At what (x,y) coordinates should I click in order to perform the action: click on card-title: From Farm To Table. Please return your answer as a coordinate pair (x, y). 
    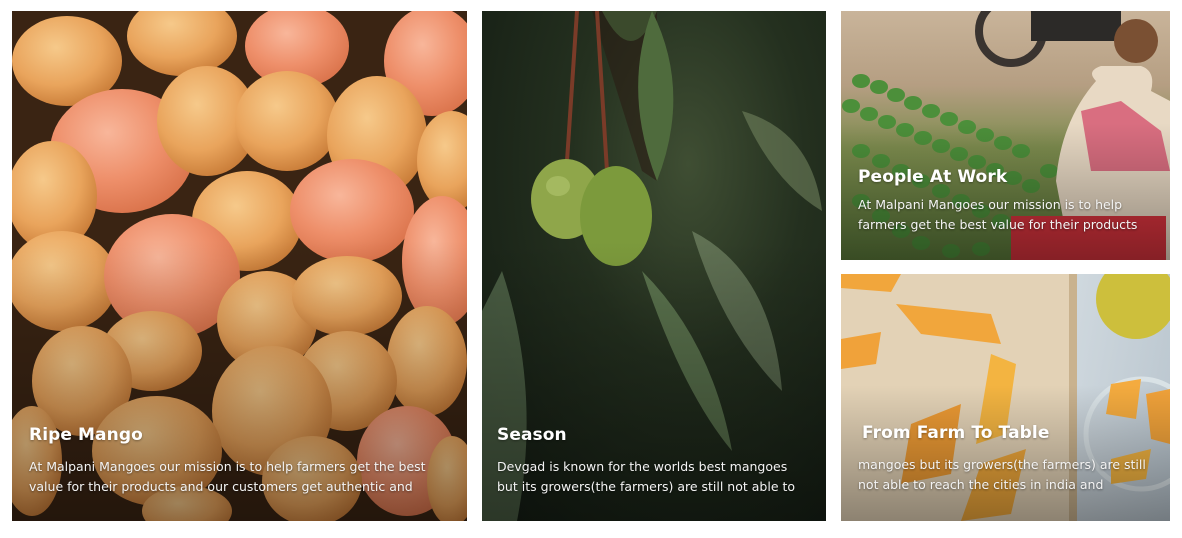
    Looking at the image, I should click on (1005, 433).